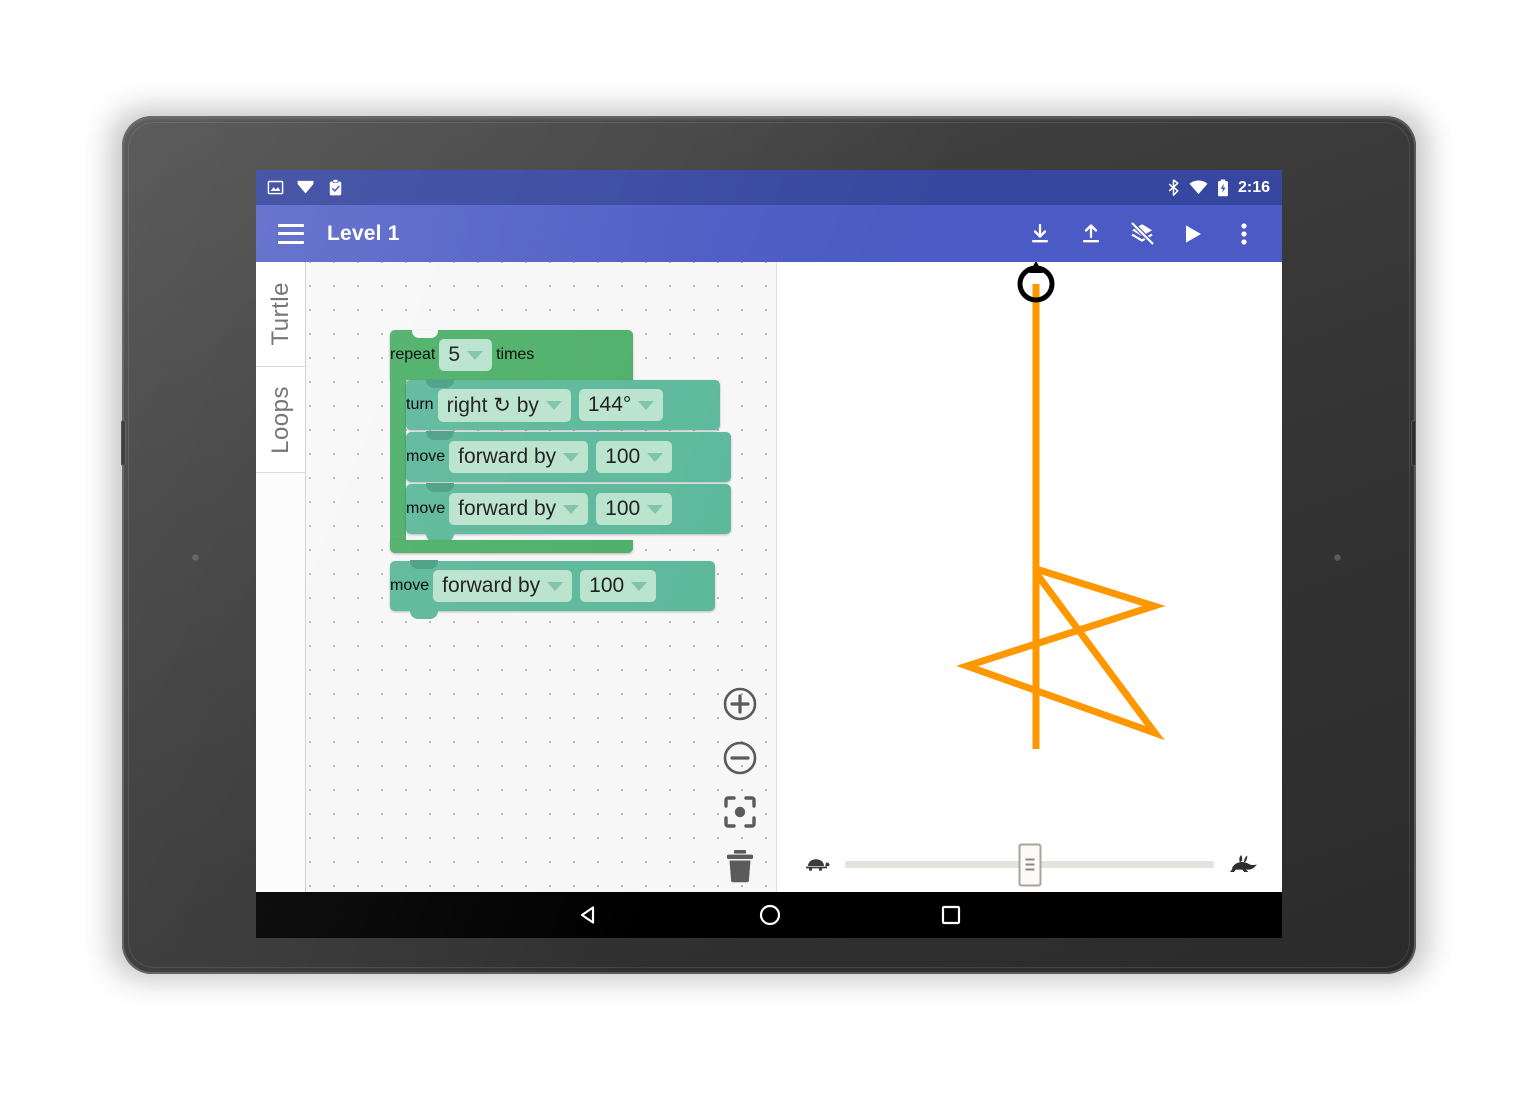 The width and height of the screenshot is (1538, 1117). What do you see at coordinates (1091, 234) in the screenshot?
I see `upload-button` at bounding box center [1091, 234].